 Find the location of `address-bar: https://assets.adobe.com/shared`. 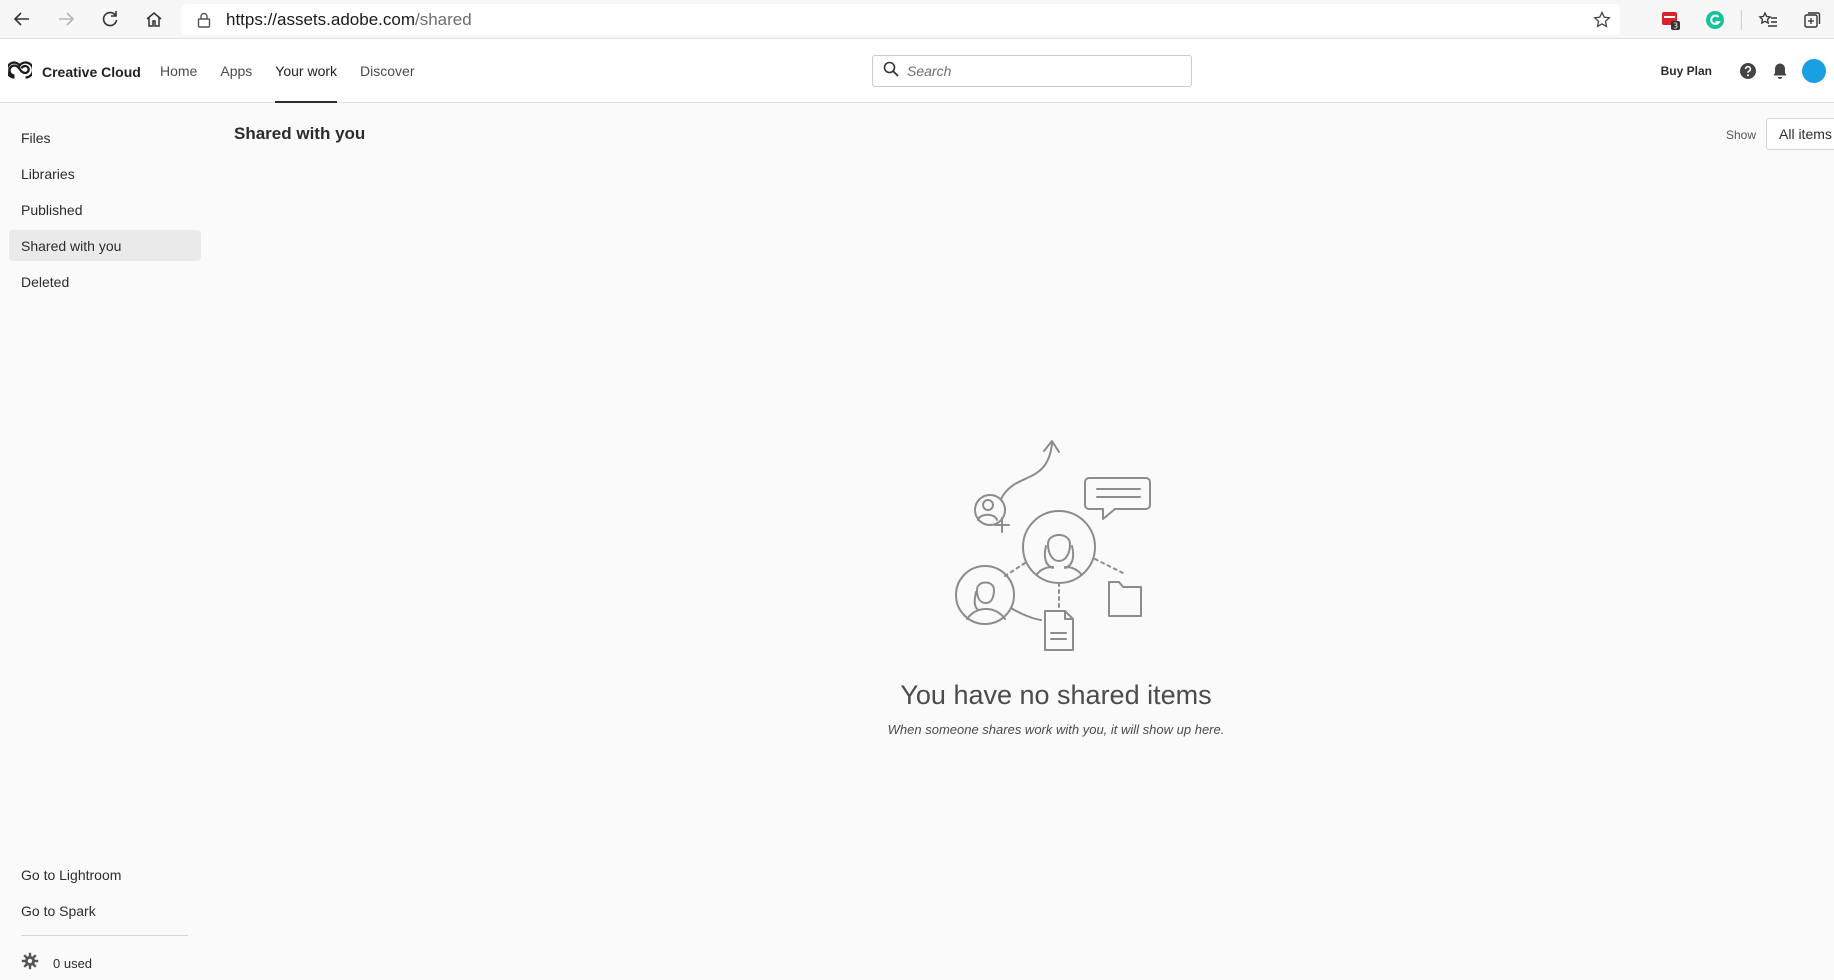

address-bar: https://assets.adobe.com/shared is located at coordinates (901, 19).